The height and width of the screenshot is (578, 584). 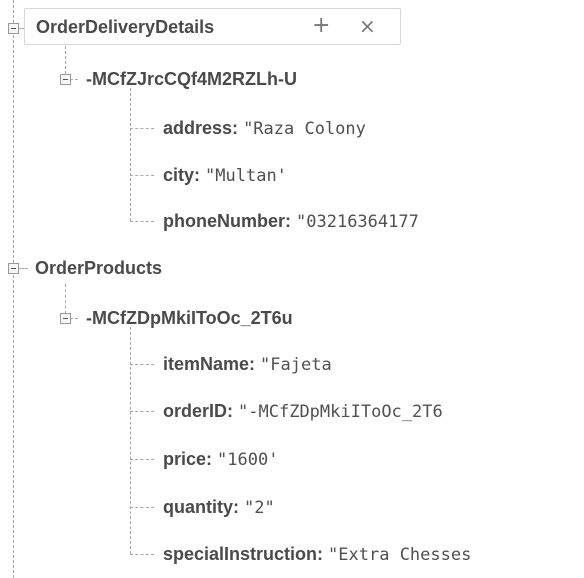 I want to click on leaf-quantity: quantity: "2", so click(x=219, y=507).